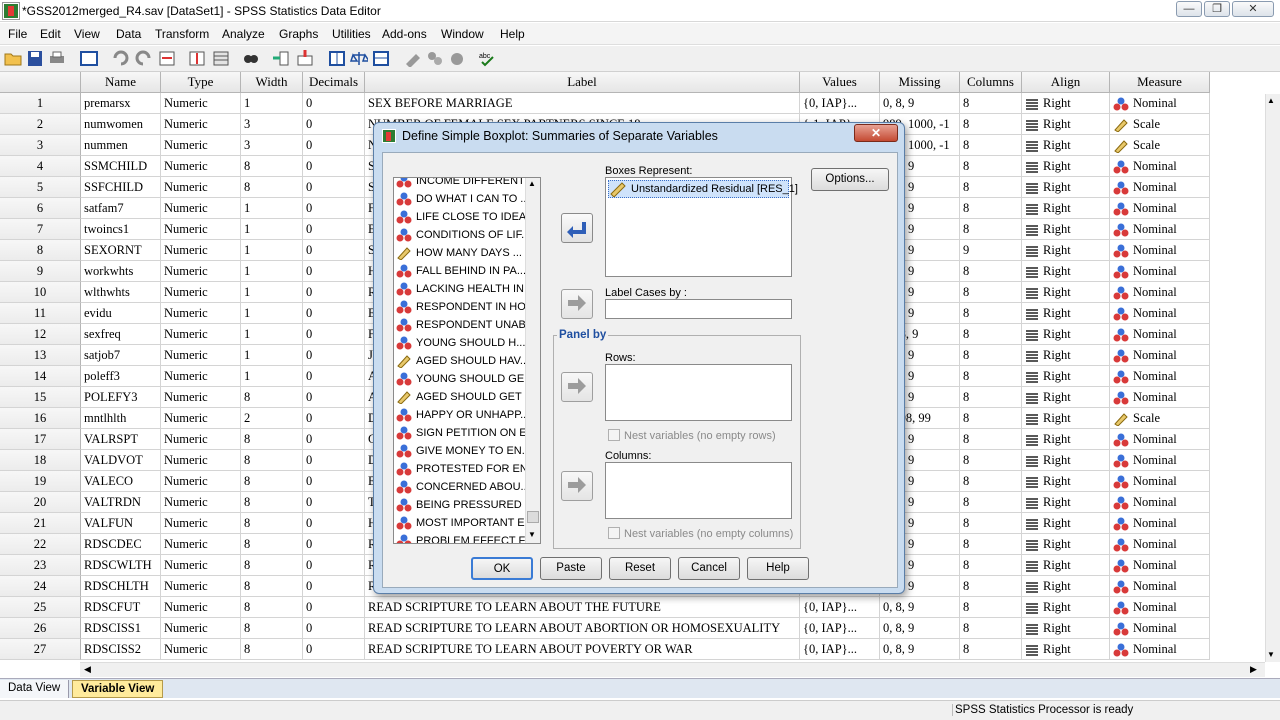  What do you see at coordinates (359, 58) in the screenshot?
I see `weight-cases-icon` at bounding box center [359, 58].